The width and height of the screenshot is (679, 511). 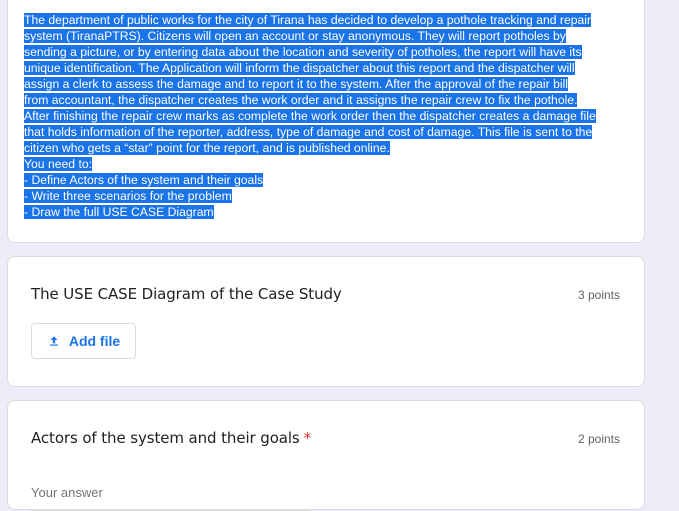 What do you see at coordinates (128, 196) in the screenshot?
I see `description-line: - Write three scenarios for the problem` at bounding box center [128, 196].